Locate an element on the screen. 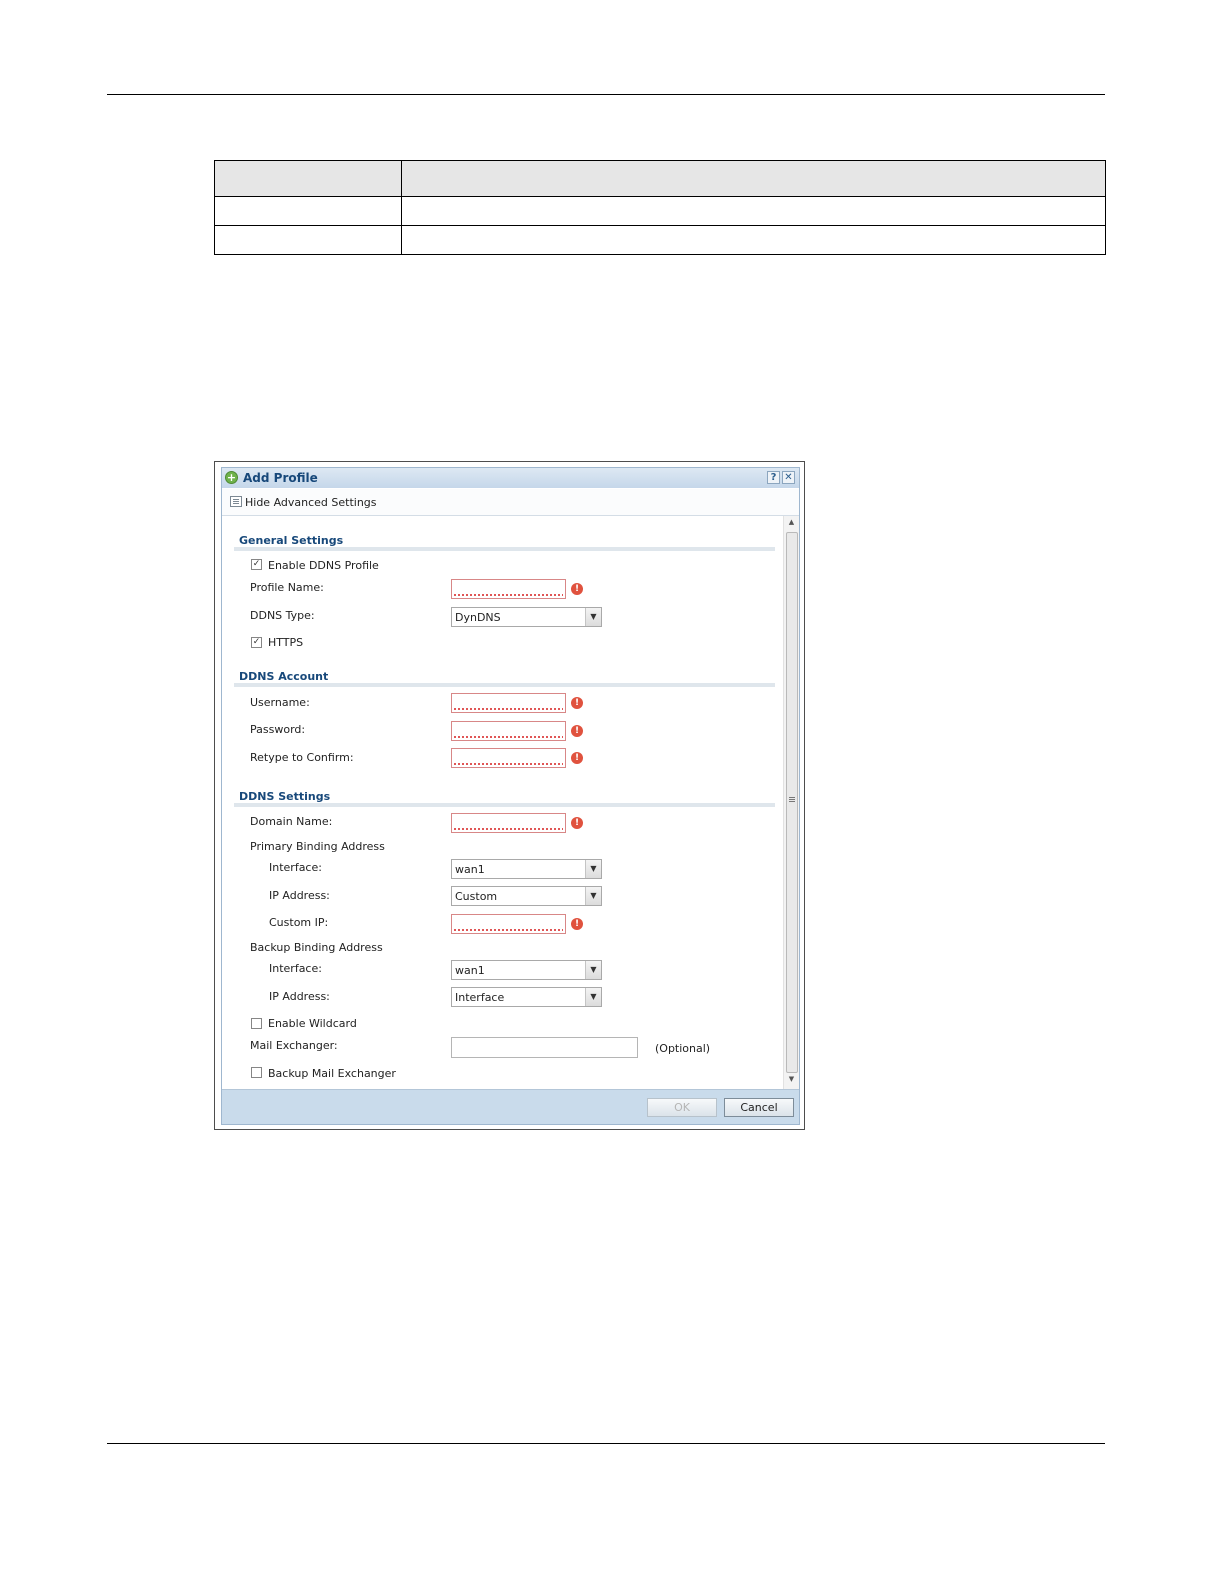 This screenshot has height=1584, width=1224. ddns-account-heading: DDNS Account is located at coordinates (284, 676).